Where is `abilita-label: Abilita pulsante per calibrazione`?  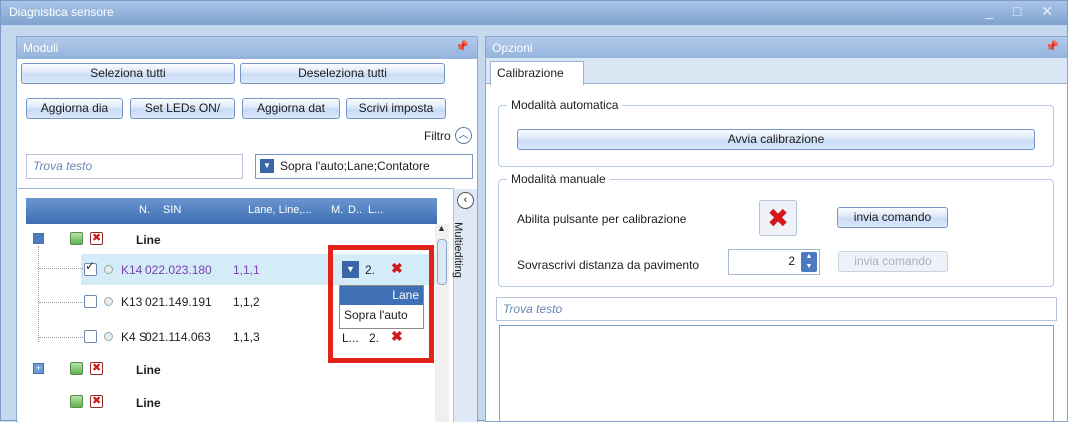
abilita-label: Abilita pulsante per calibrazione is located at coordinates (602, 219).